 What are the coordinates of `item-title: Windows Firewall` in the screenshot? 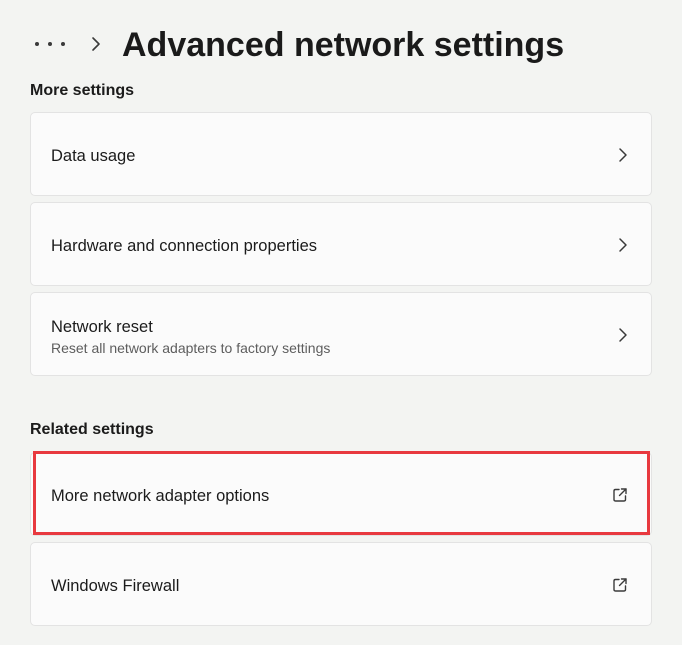 It's located at (115, 586).